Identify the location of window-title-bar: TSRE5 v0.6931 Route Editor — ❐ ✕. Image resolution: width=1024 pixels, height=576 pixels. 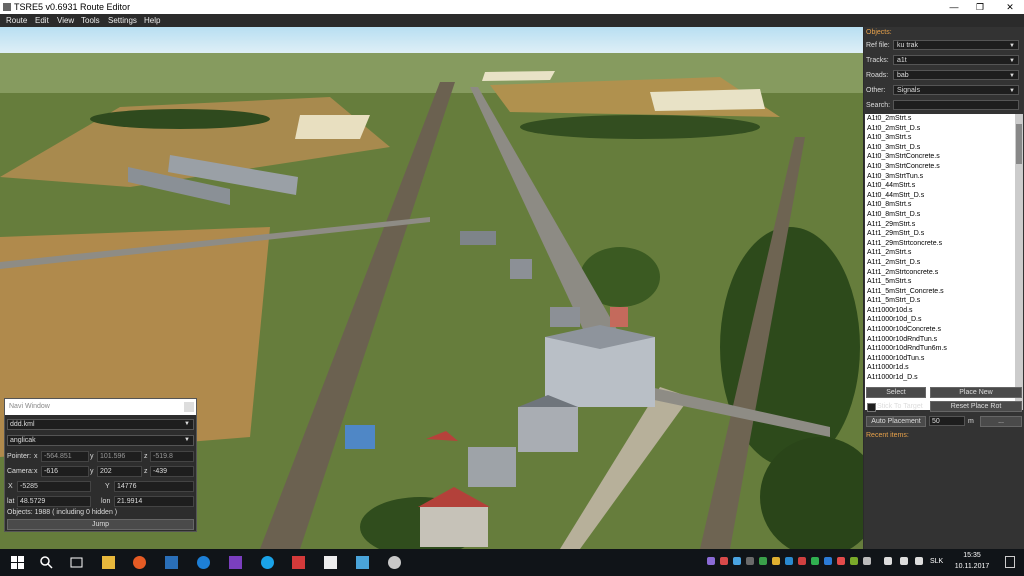
(512, 7).